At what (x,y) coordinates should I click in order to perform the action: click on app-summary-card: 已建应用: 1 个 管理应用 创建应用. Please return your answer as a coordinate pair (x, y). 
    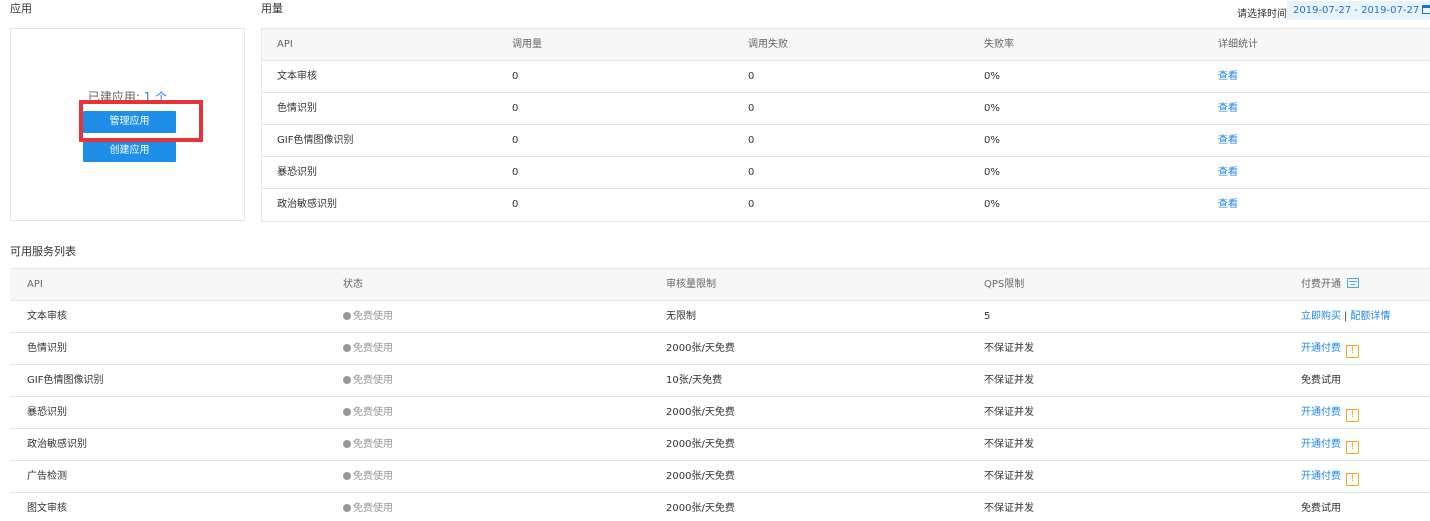
    Looking at the image, I should click on (127, 124).